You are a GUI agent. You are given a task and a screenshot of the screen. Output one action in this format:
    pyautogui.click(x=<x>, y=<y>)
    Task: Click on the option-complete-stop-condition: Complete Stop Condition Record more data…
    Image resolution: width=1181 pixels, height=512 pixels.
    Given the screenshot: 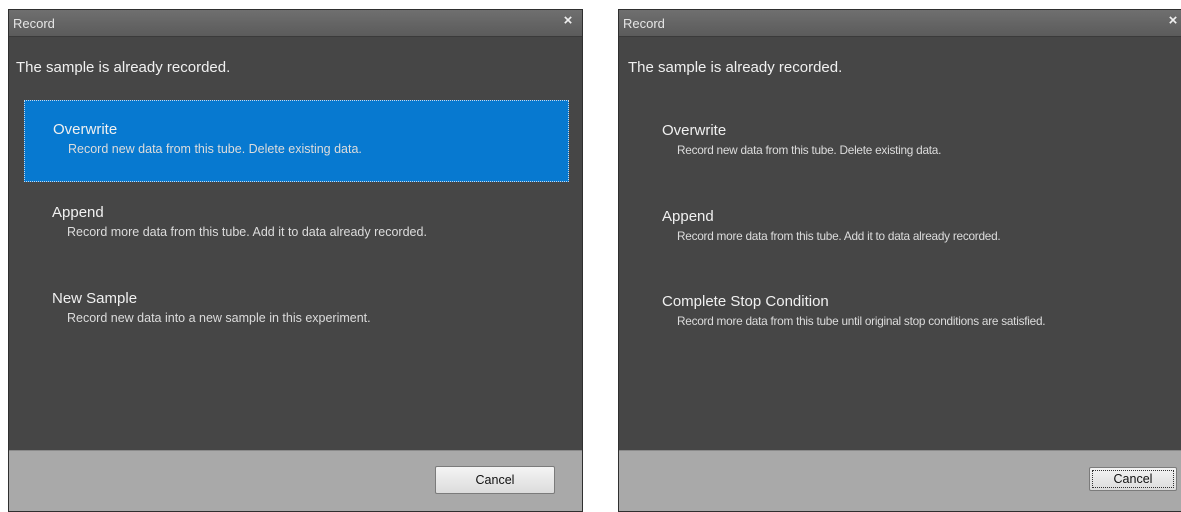 What is the action you would take?
    pyautogui.click(x=906, y=314)
    